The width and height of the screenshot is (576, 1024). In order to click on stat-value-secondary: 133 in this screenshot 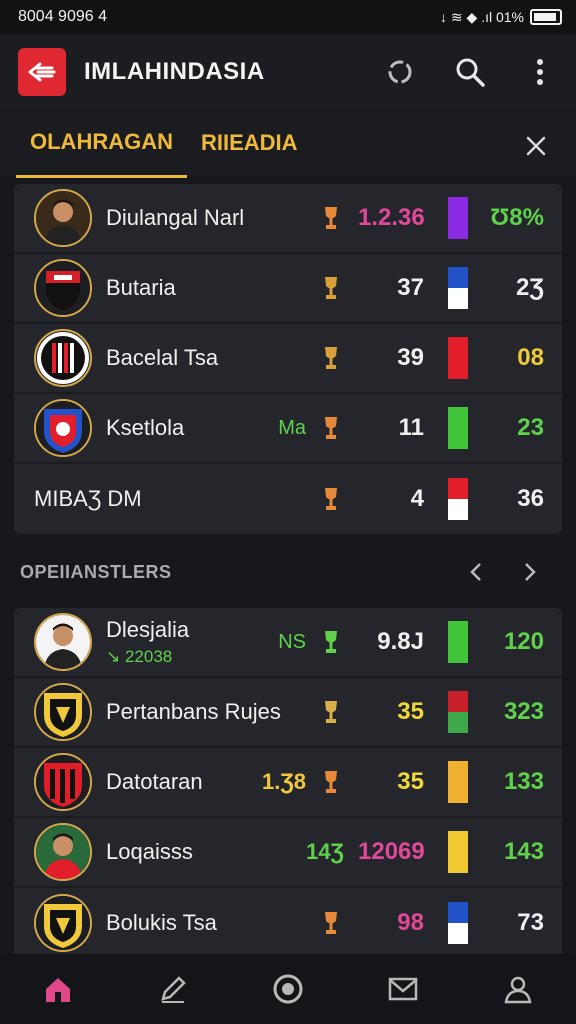, I will do `click(523, 781)`.